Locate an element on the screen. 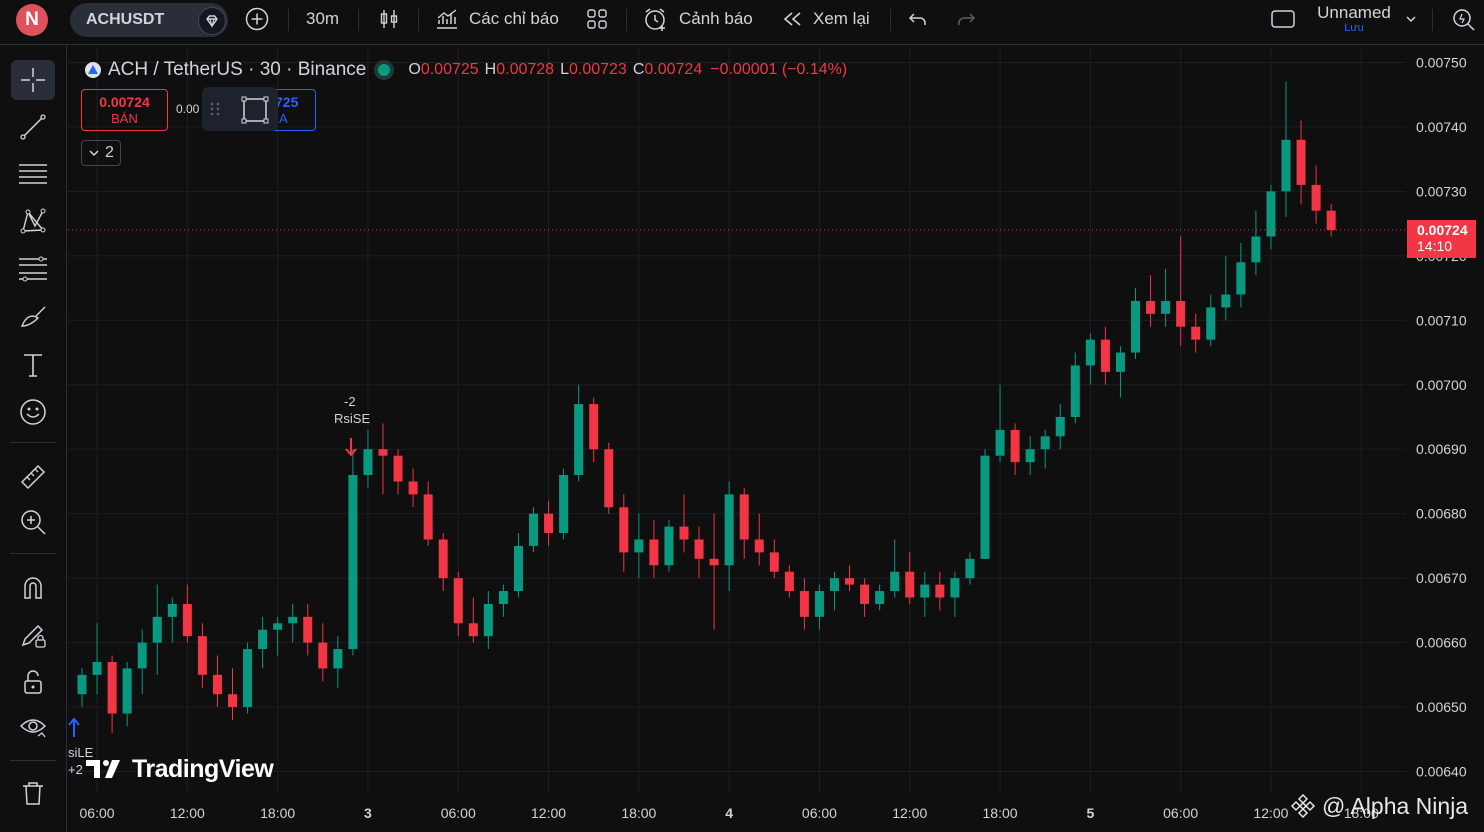 Image resolution: width=1484 pixels, height=832 pixels. sell-price: 0.00724 is located at coordinates (124, 102).